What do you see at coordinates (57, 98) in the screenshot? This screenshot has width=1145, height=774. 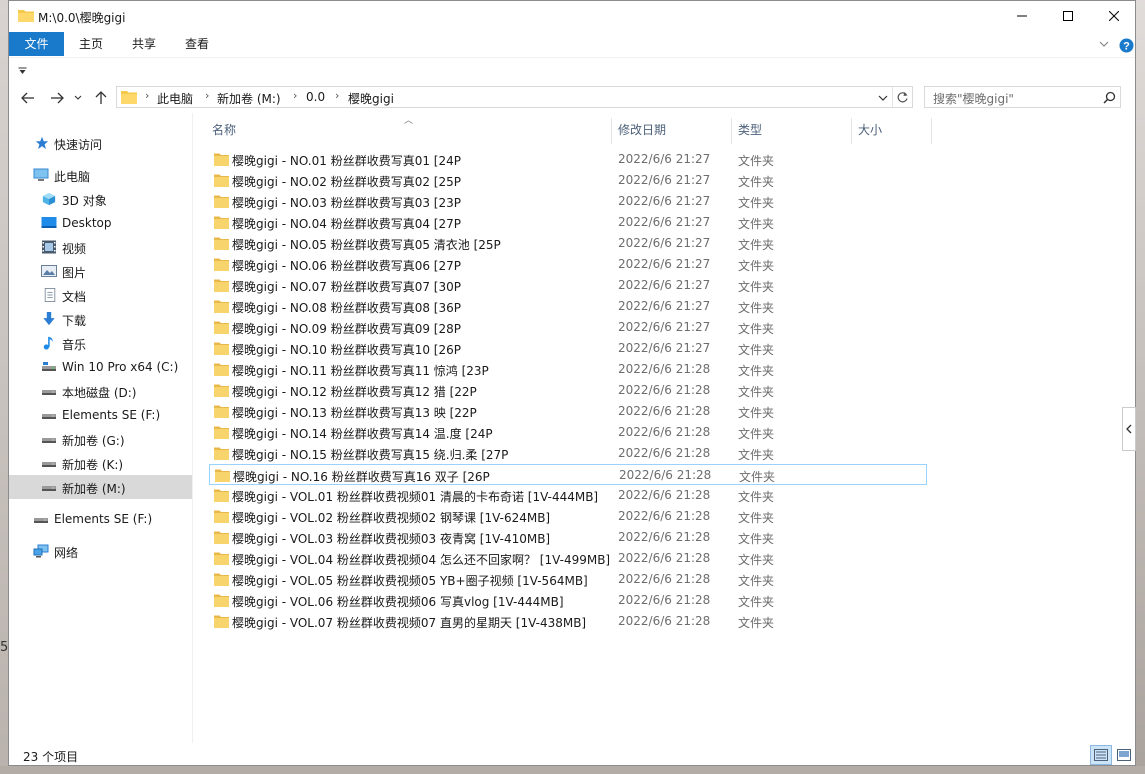 I see `forward-button` at bounding box center [57, 98].